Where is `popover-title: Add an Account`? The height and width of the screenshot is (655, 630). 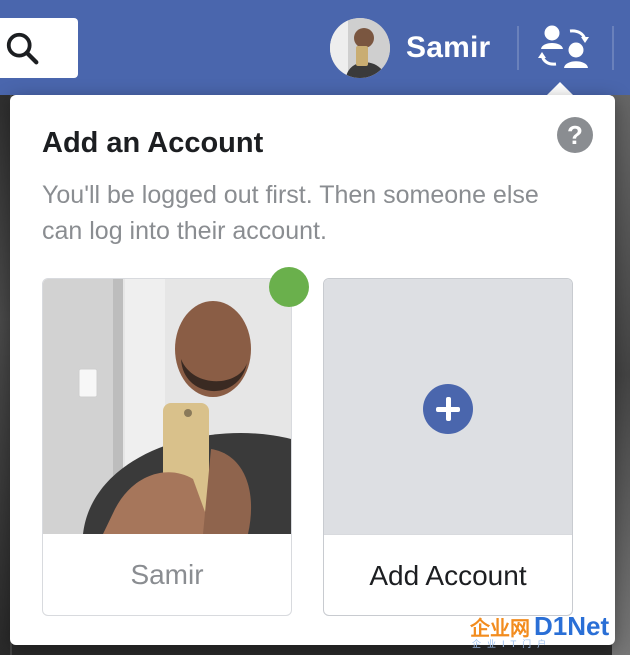
popover-title: Add an Account is located at coordinates (153, 143).